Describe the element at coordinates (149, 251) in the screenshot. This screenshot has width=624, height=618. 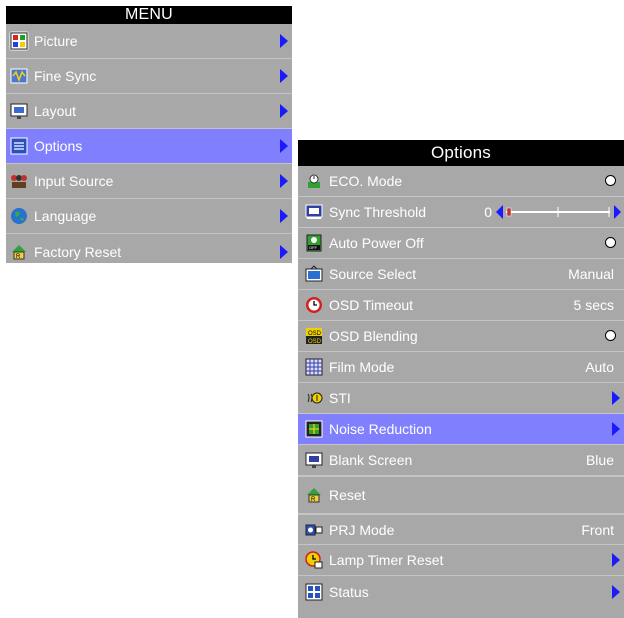
I see `menu-item-factory-reset: R Factory Reset` at that location.